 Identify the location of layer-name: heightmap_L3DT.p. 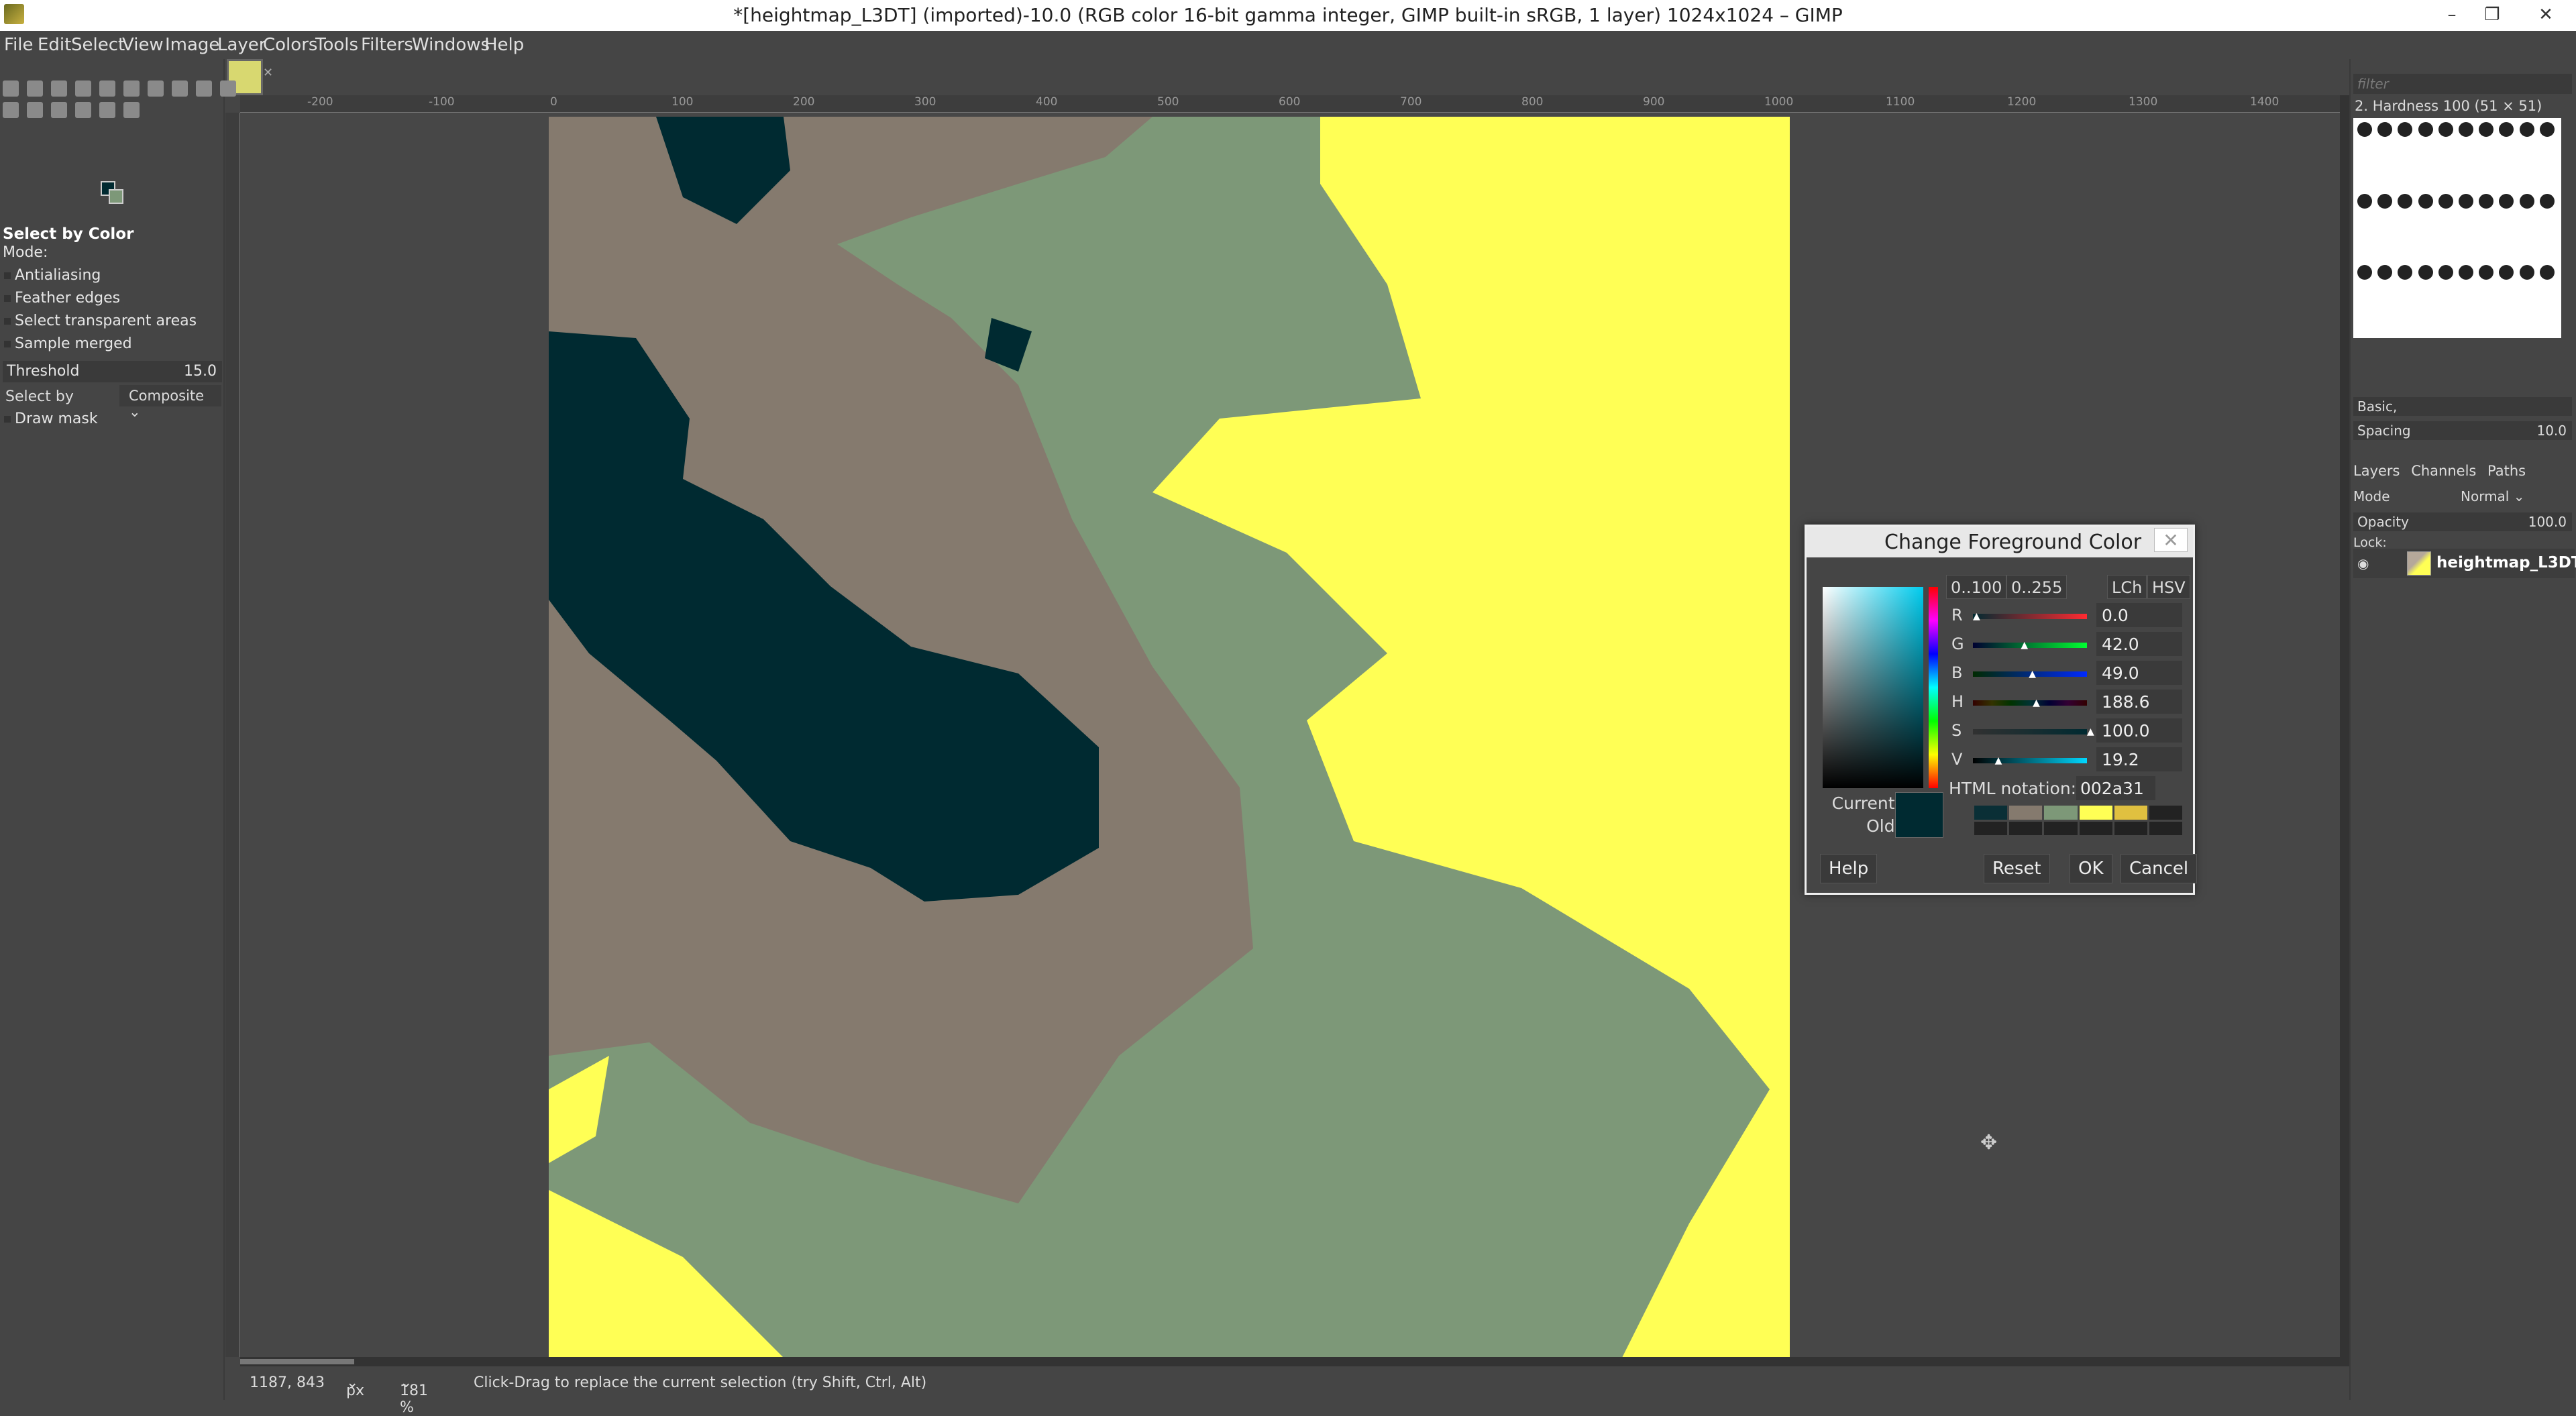
(2506, 562).